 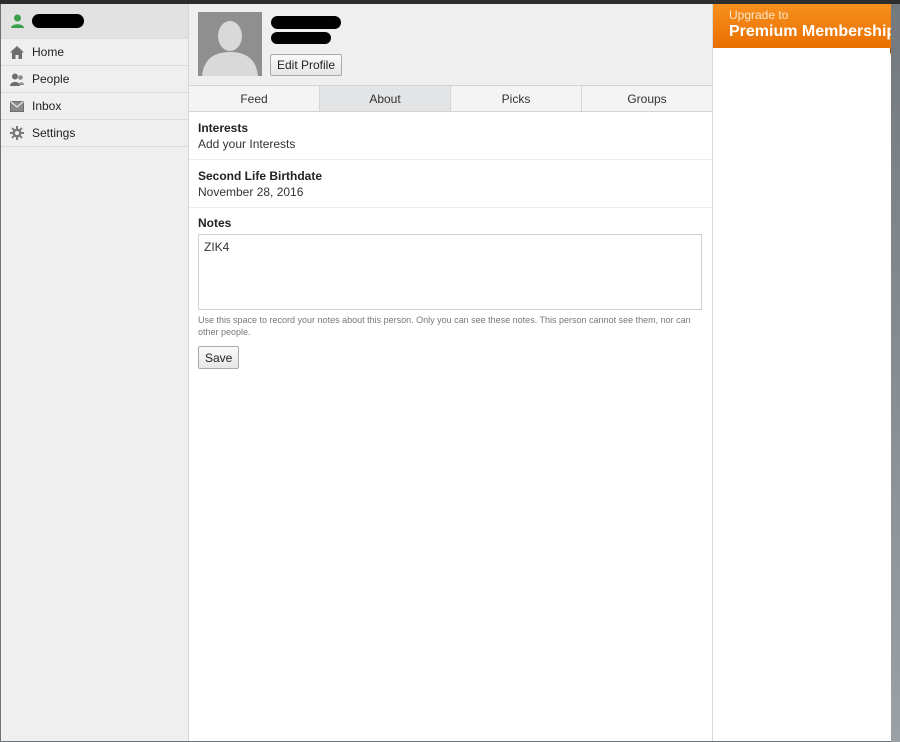 I want to click on interests-section: Interests Add your Interests, so click(x=450, y=136).